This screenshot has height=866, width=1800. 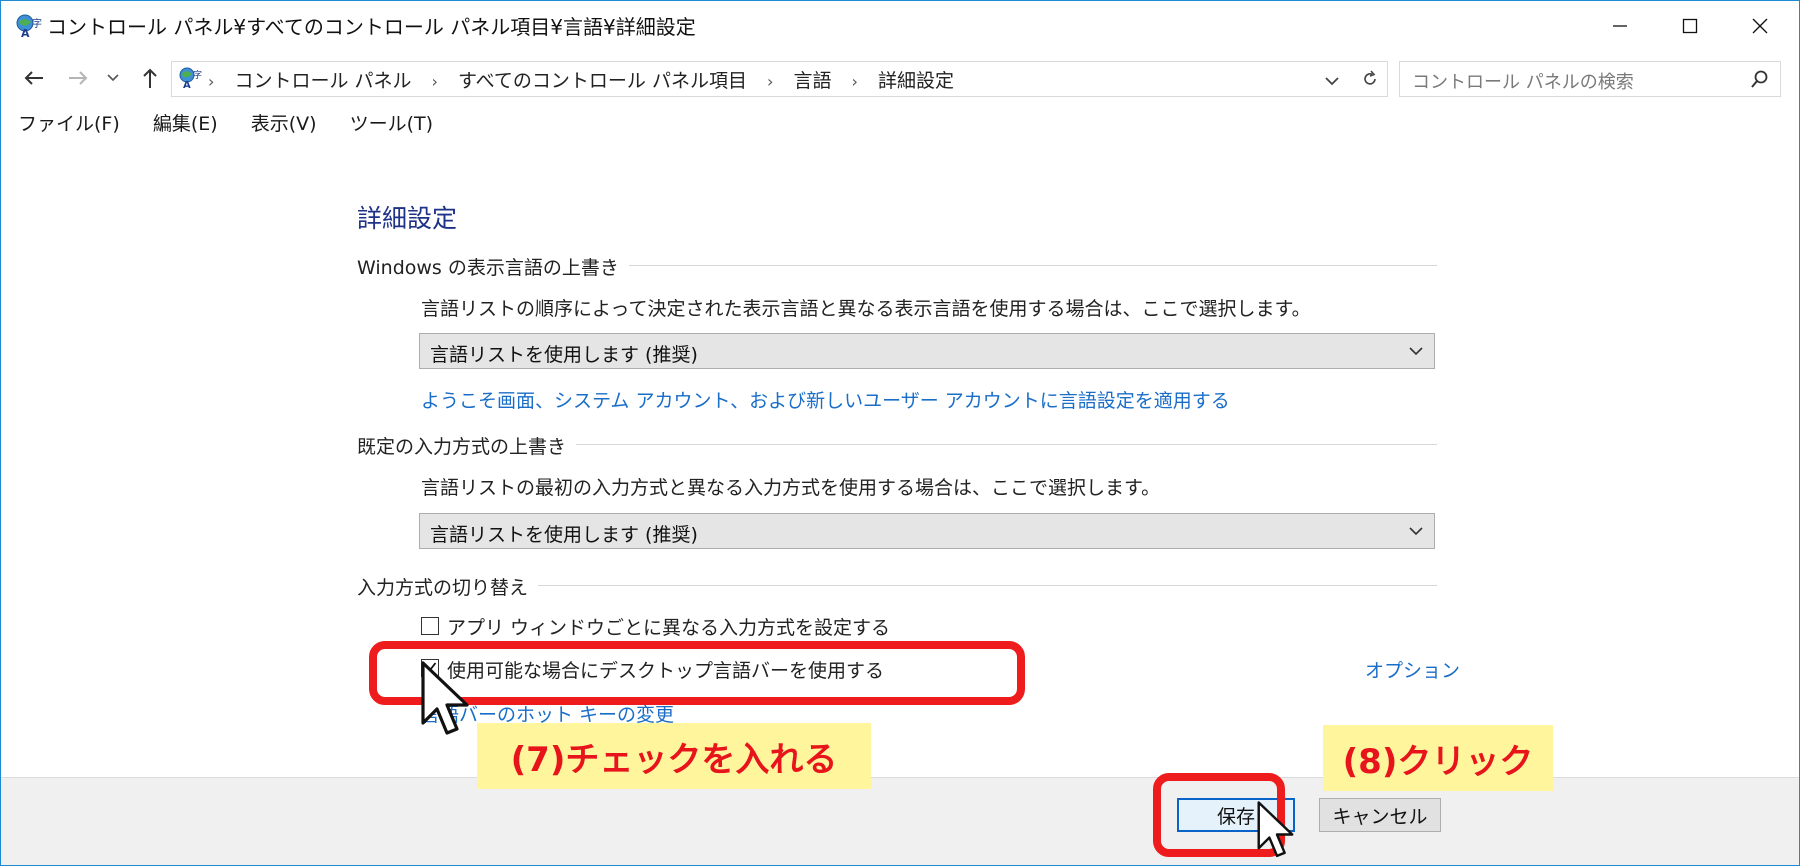 I want to click on minimize-button, so click(x=1620, y=26).